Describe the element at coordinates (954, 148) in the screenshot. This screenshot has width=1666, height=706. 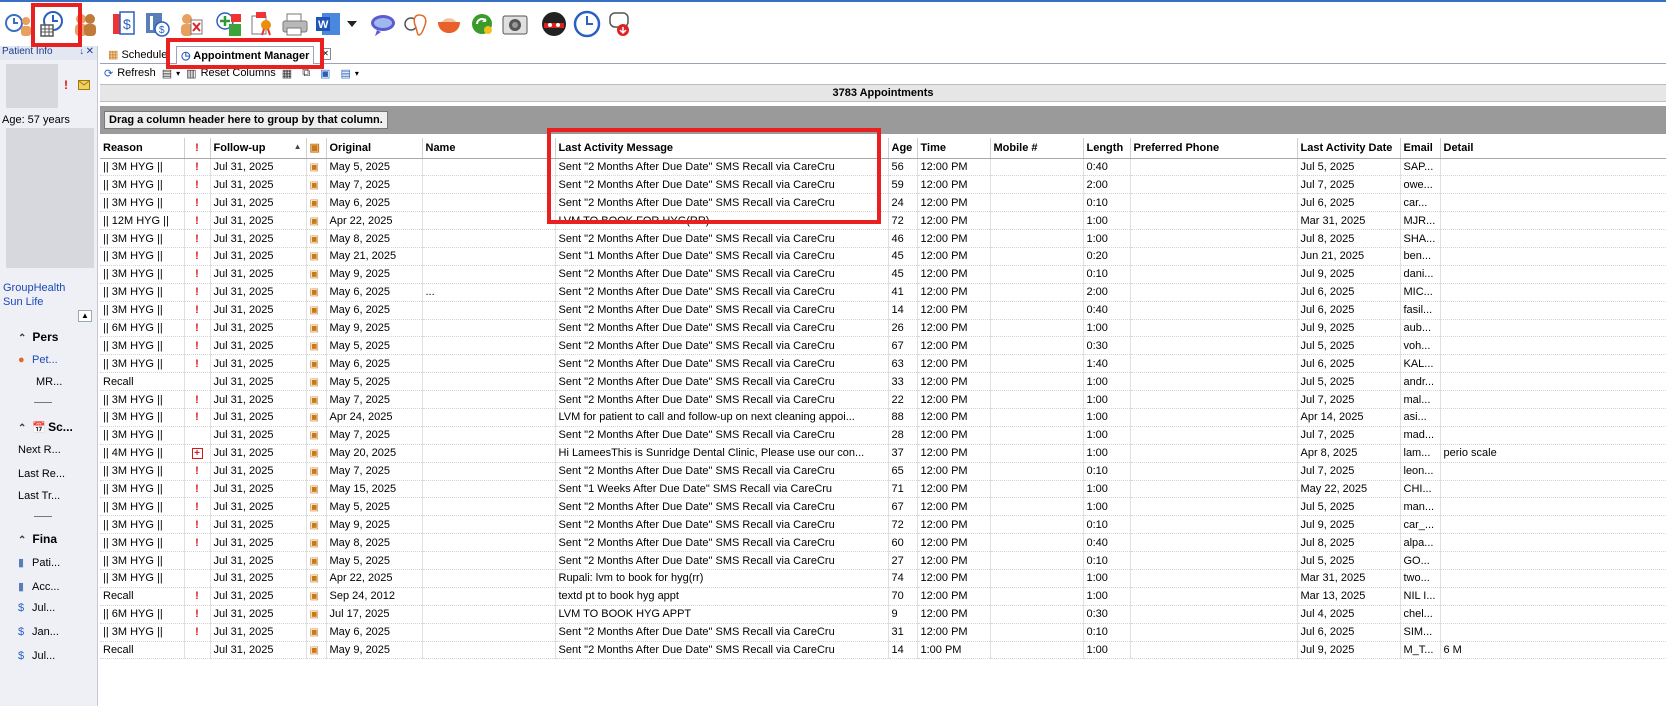
I see `column-header-time: Time` at that location.